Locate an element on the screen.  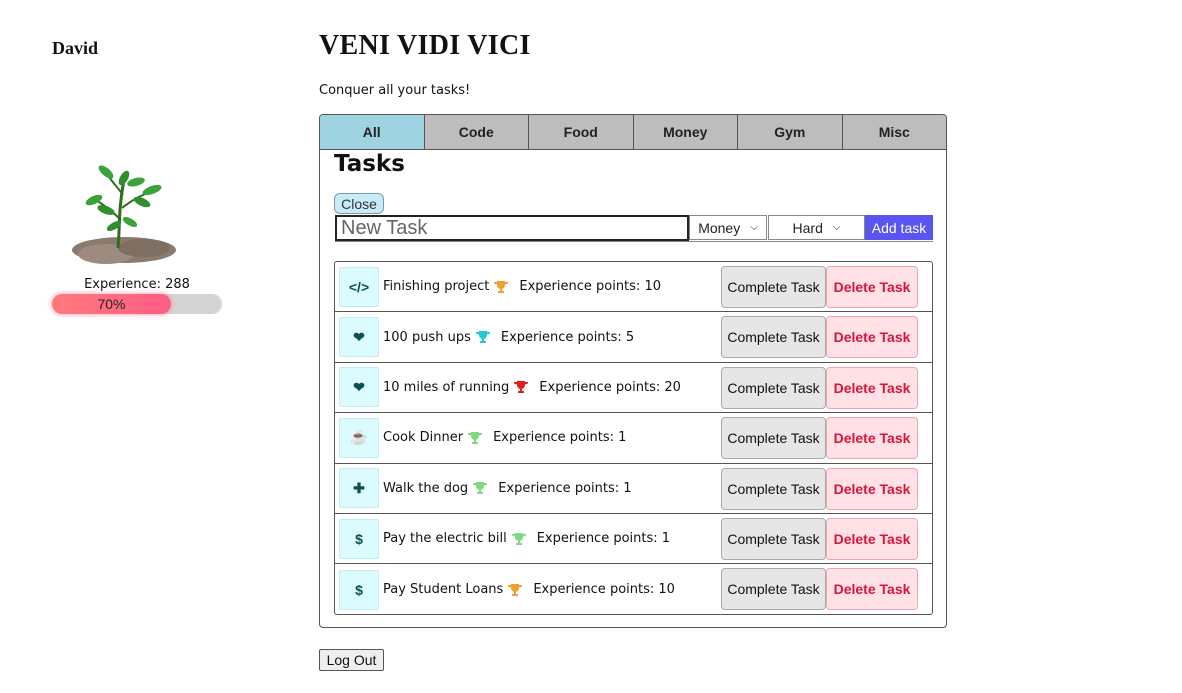
logout-button: Log Out is located at coordinates (351, 660).